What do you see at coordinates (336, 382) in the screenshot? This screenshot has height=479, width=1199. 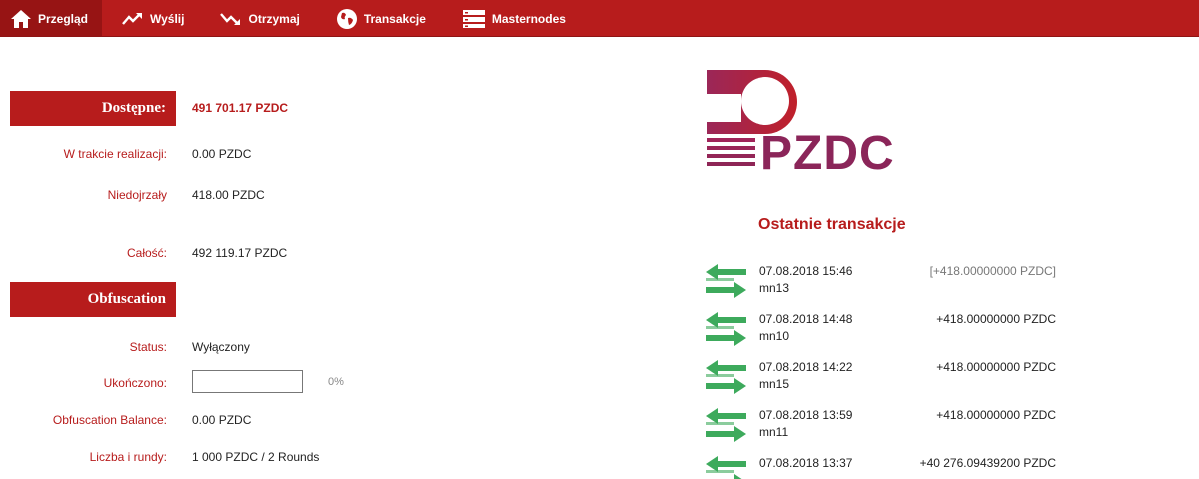 I see `obfuscation-progress-percent: 0%` at bounding box center [336, 382].